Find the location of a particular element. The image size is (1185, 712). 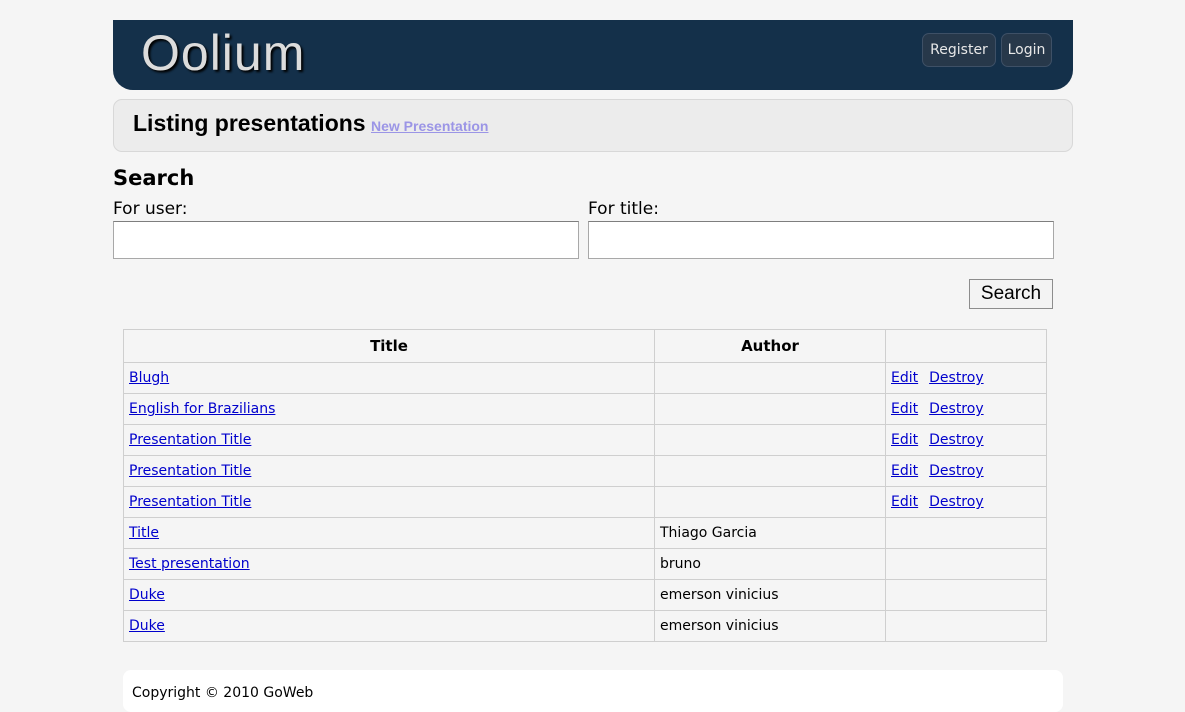

site-logo: Oolium is located at coordinates (223, 53).